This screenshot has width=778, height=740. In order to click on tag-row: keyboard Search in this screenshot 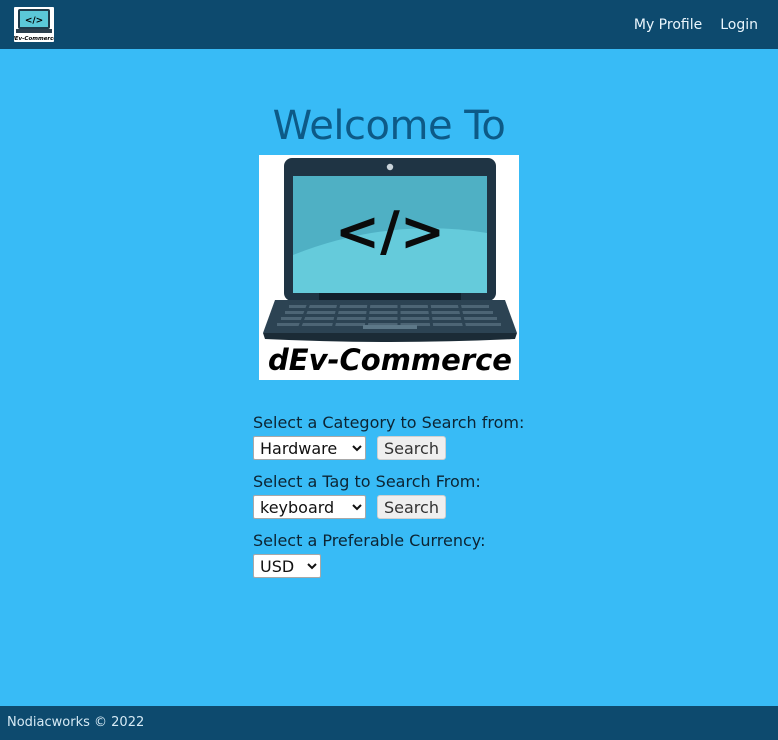, I will do `click(367, 507)`.